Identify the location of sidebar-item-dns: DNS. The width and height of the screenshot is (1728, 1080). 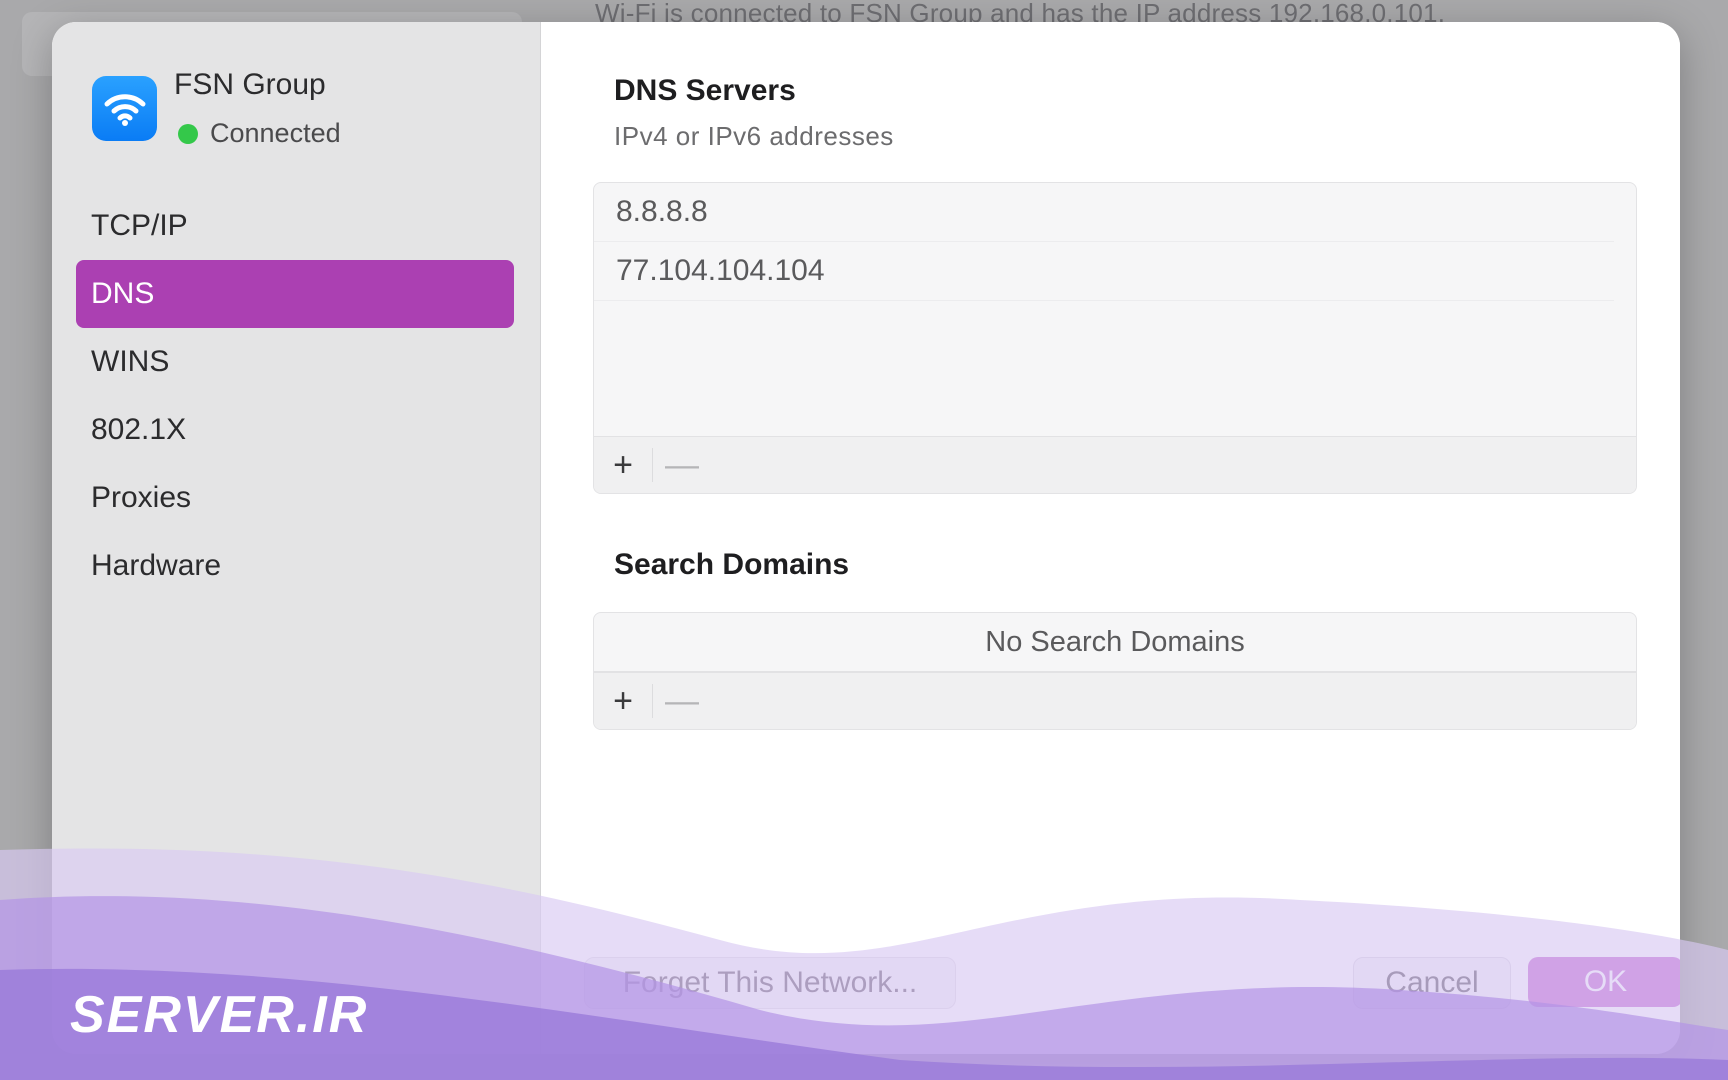
(295, 294).